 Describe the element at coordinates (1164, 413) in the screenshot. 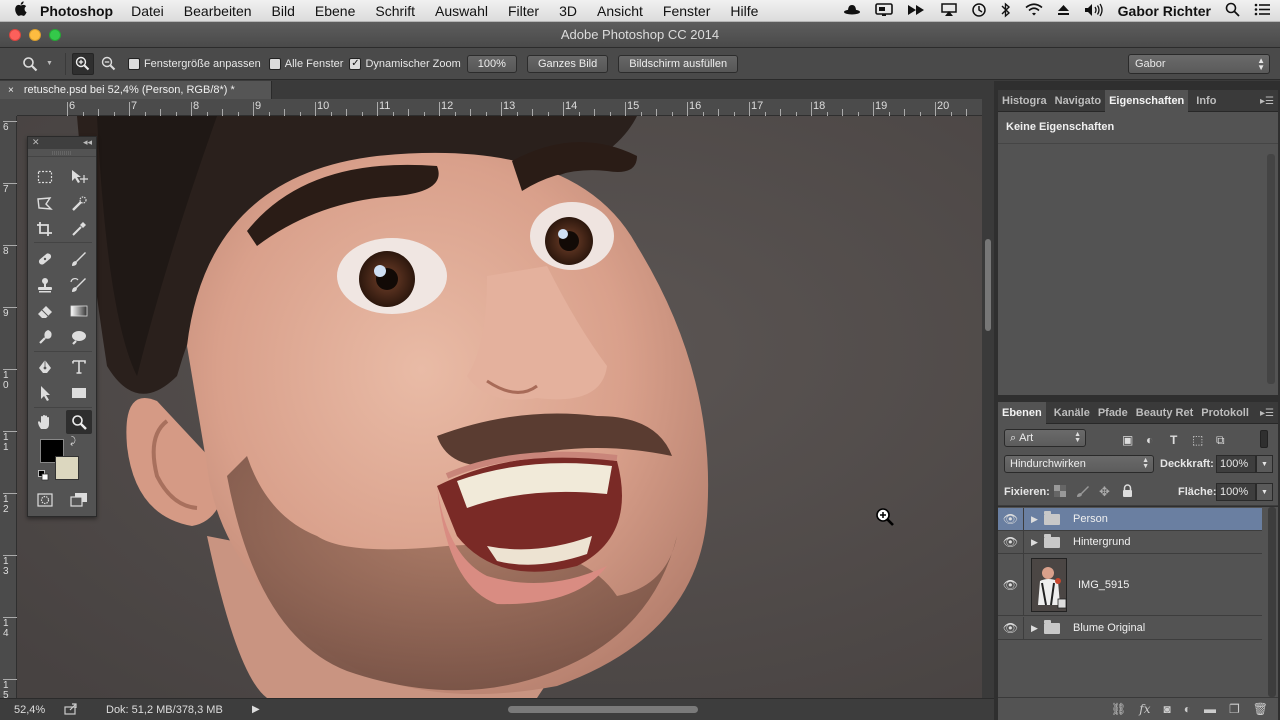

I see `tab-beauty-retouch: Beauty Ret` at that location.